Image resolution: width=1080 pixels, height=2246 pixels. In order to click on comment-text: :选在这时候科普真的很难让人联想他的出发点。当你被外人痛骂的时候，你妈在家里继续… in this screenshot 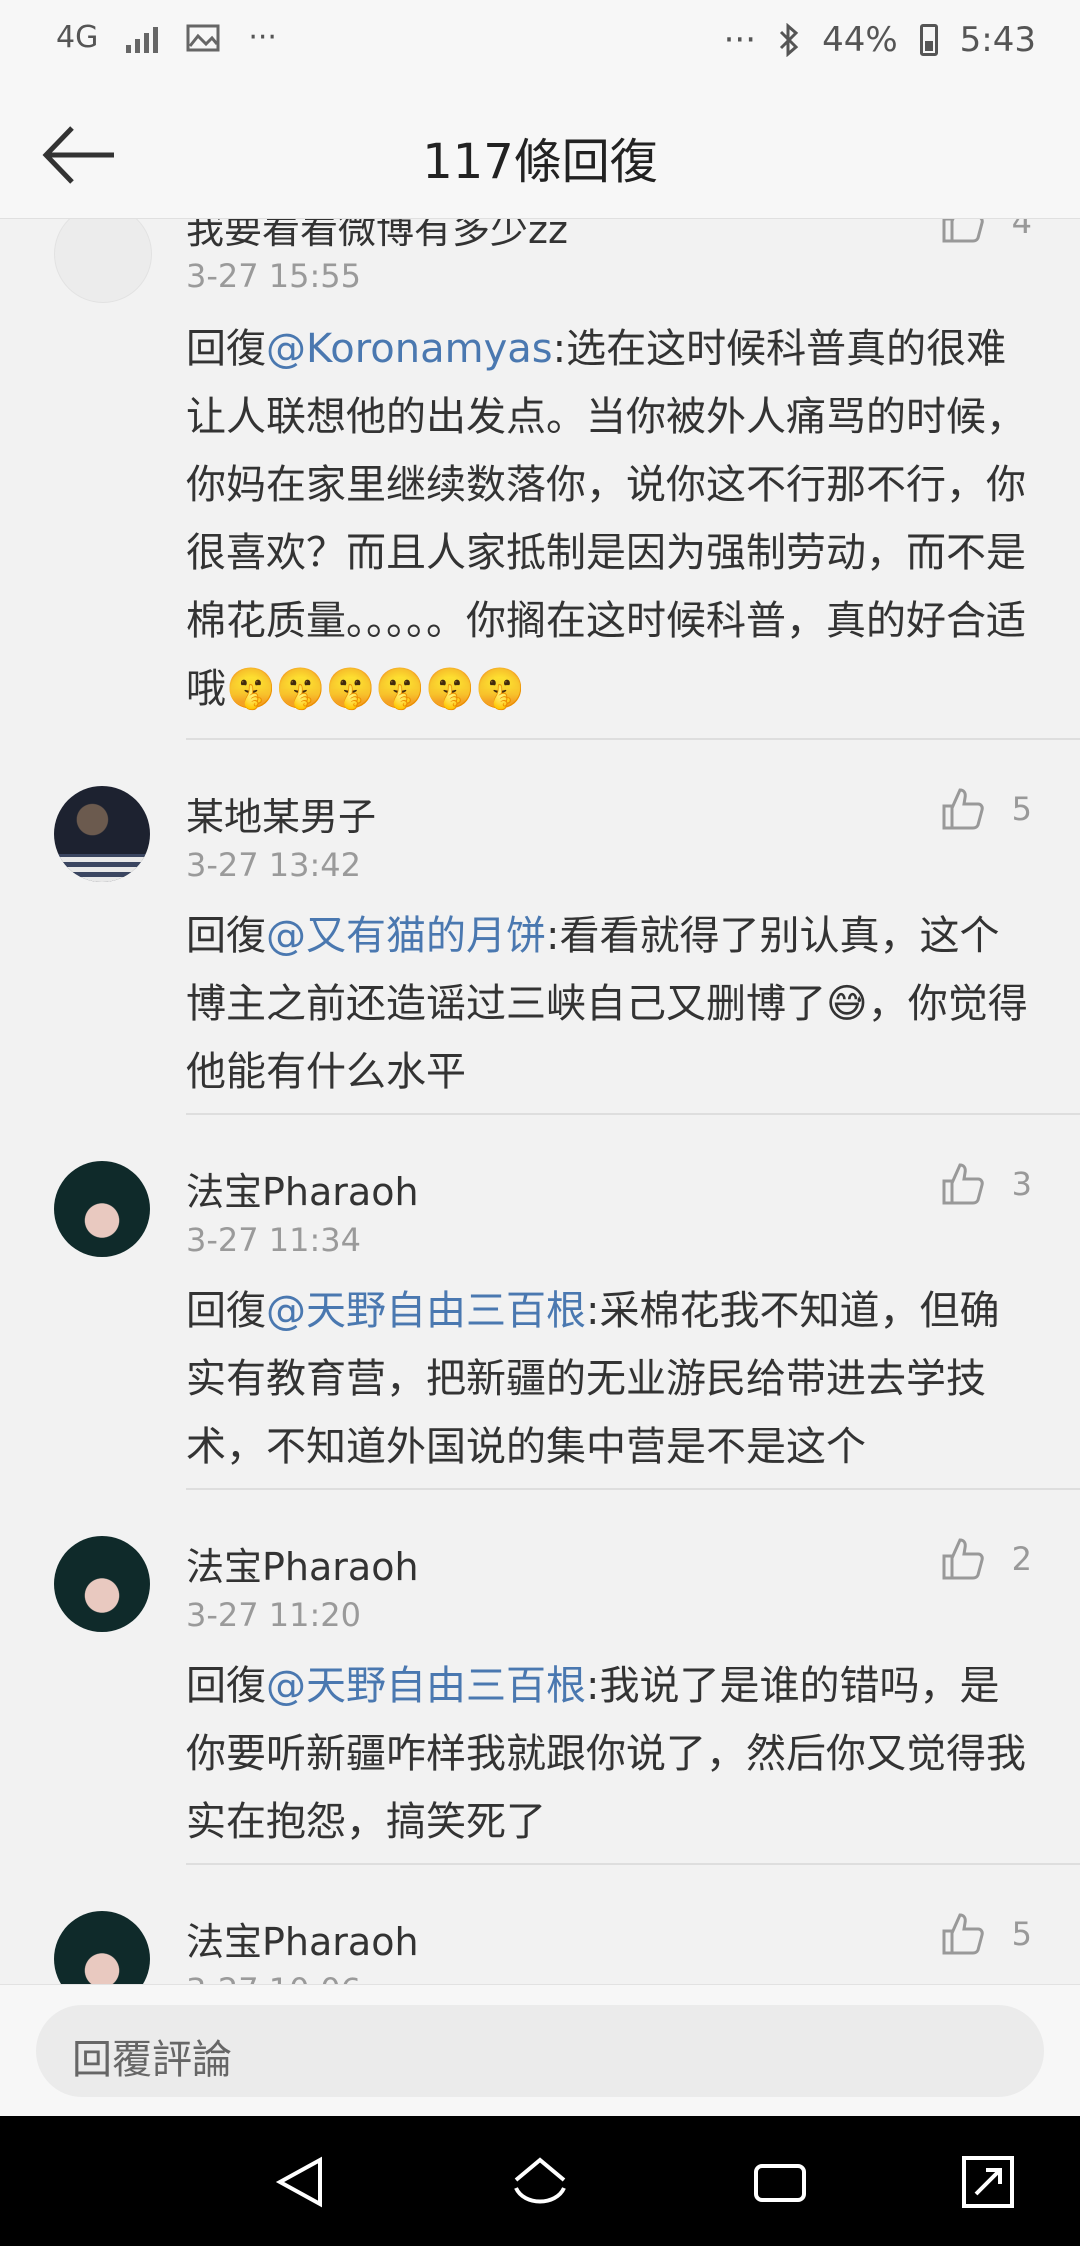, I will do `click(606, 519)`.